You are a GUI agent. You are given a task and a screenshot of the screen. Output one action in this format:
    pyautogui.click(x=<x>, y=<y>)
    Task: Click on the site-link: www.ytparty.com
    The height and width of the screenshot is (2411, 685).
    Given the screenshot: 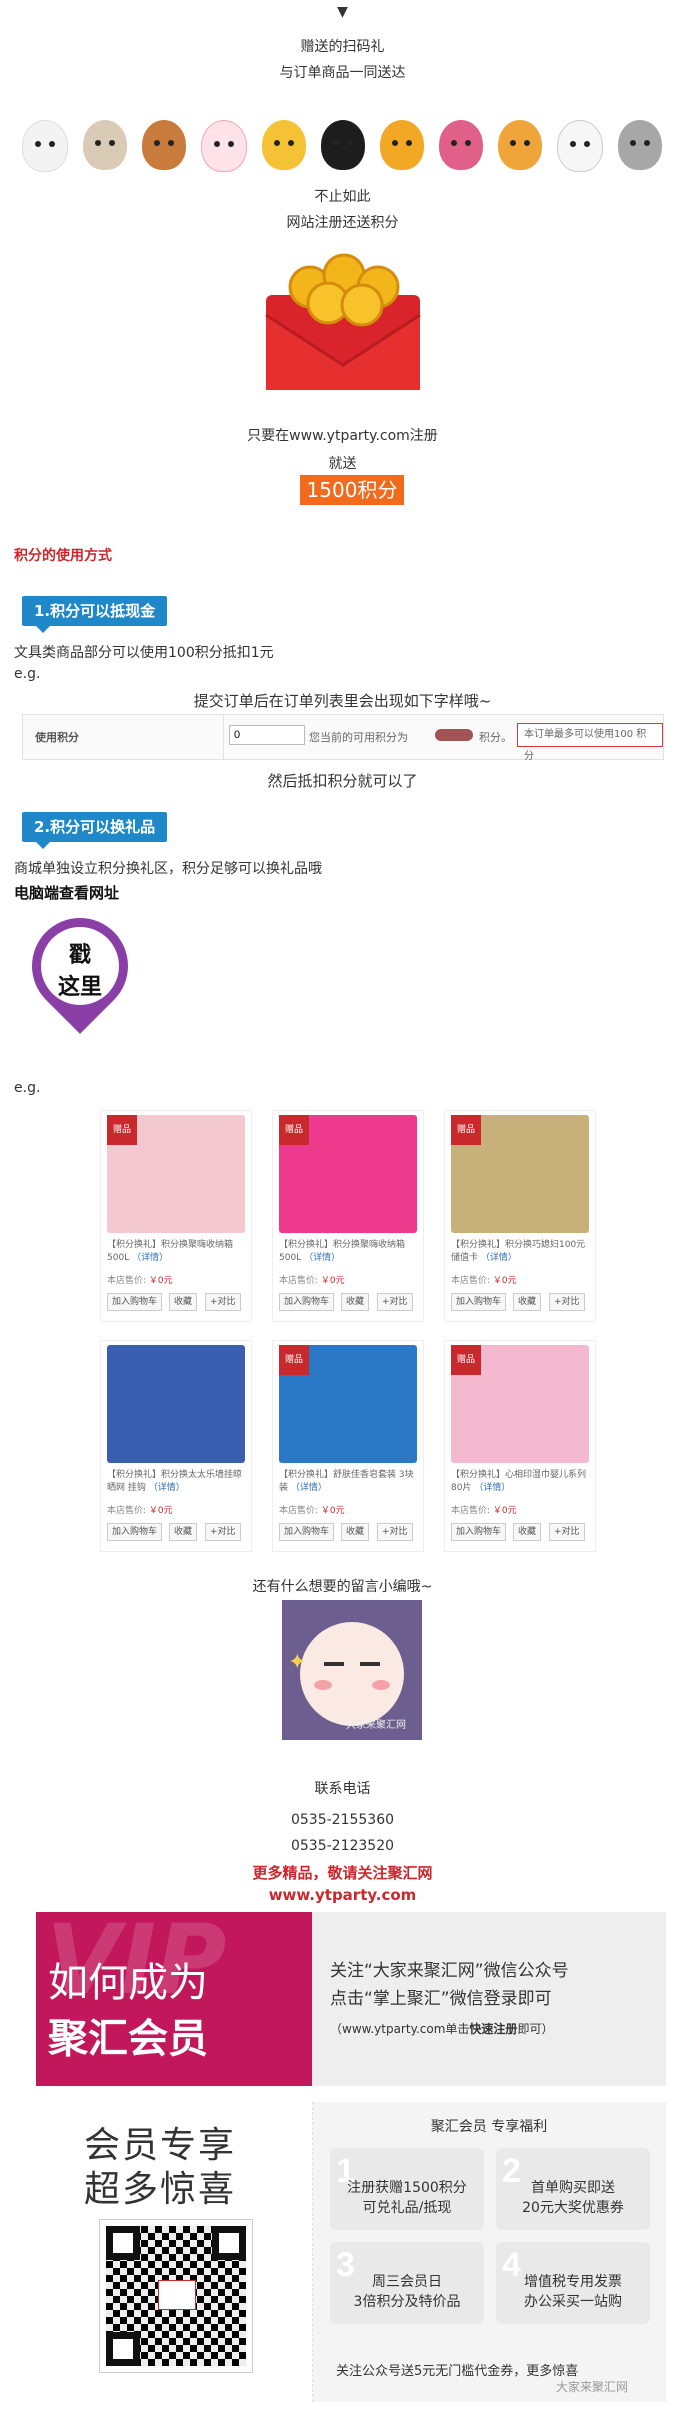 What is the action you would take?
    pyautogui.click(x=342, y=1895)
    